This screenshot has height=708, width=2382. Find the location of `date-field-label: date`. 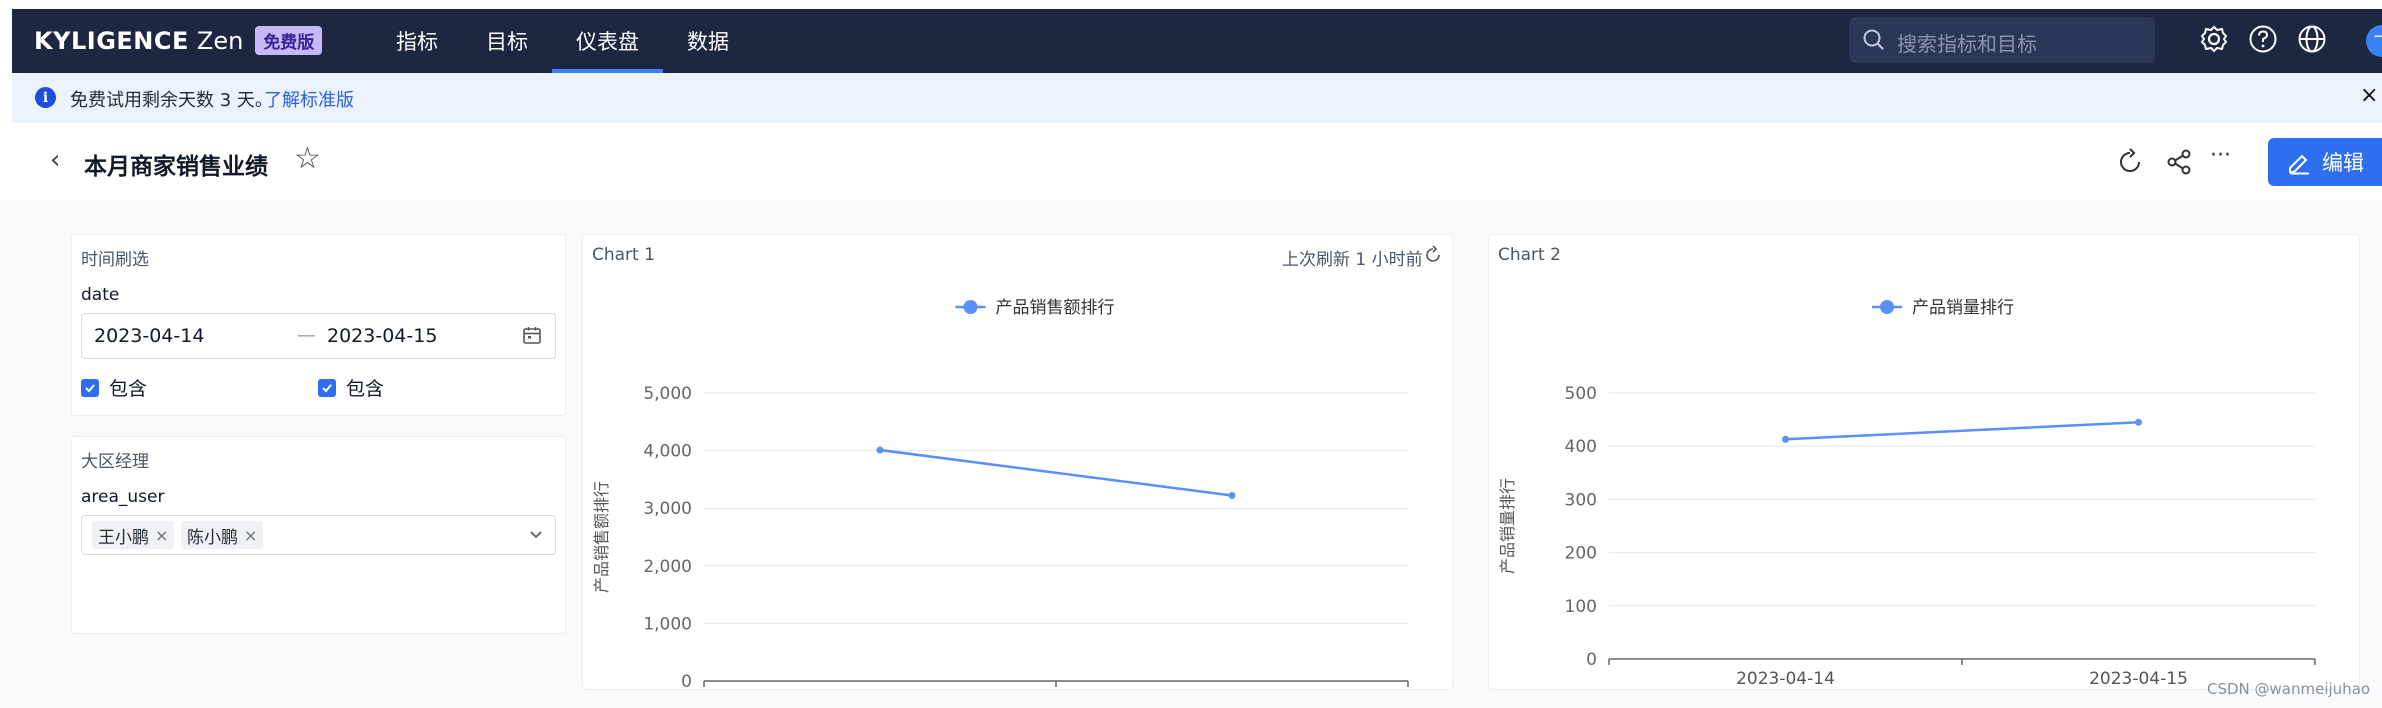

date-field-label: date is located at coordinates (100, 295).